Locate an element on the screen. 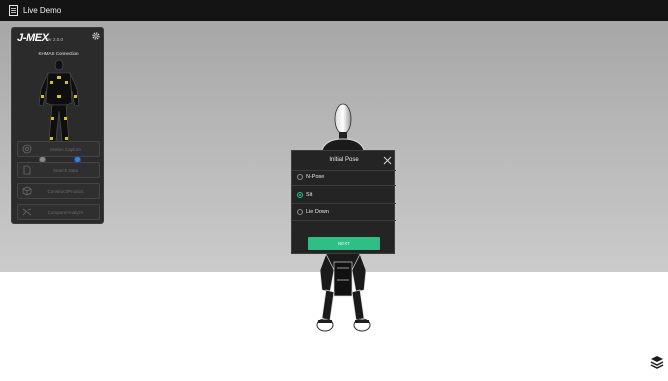 The width and height of the screenshot is (668, 381). cube-icon is located at coordinates (27, 191).